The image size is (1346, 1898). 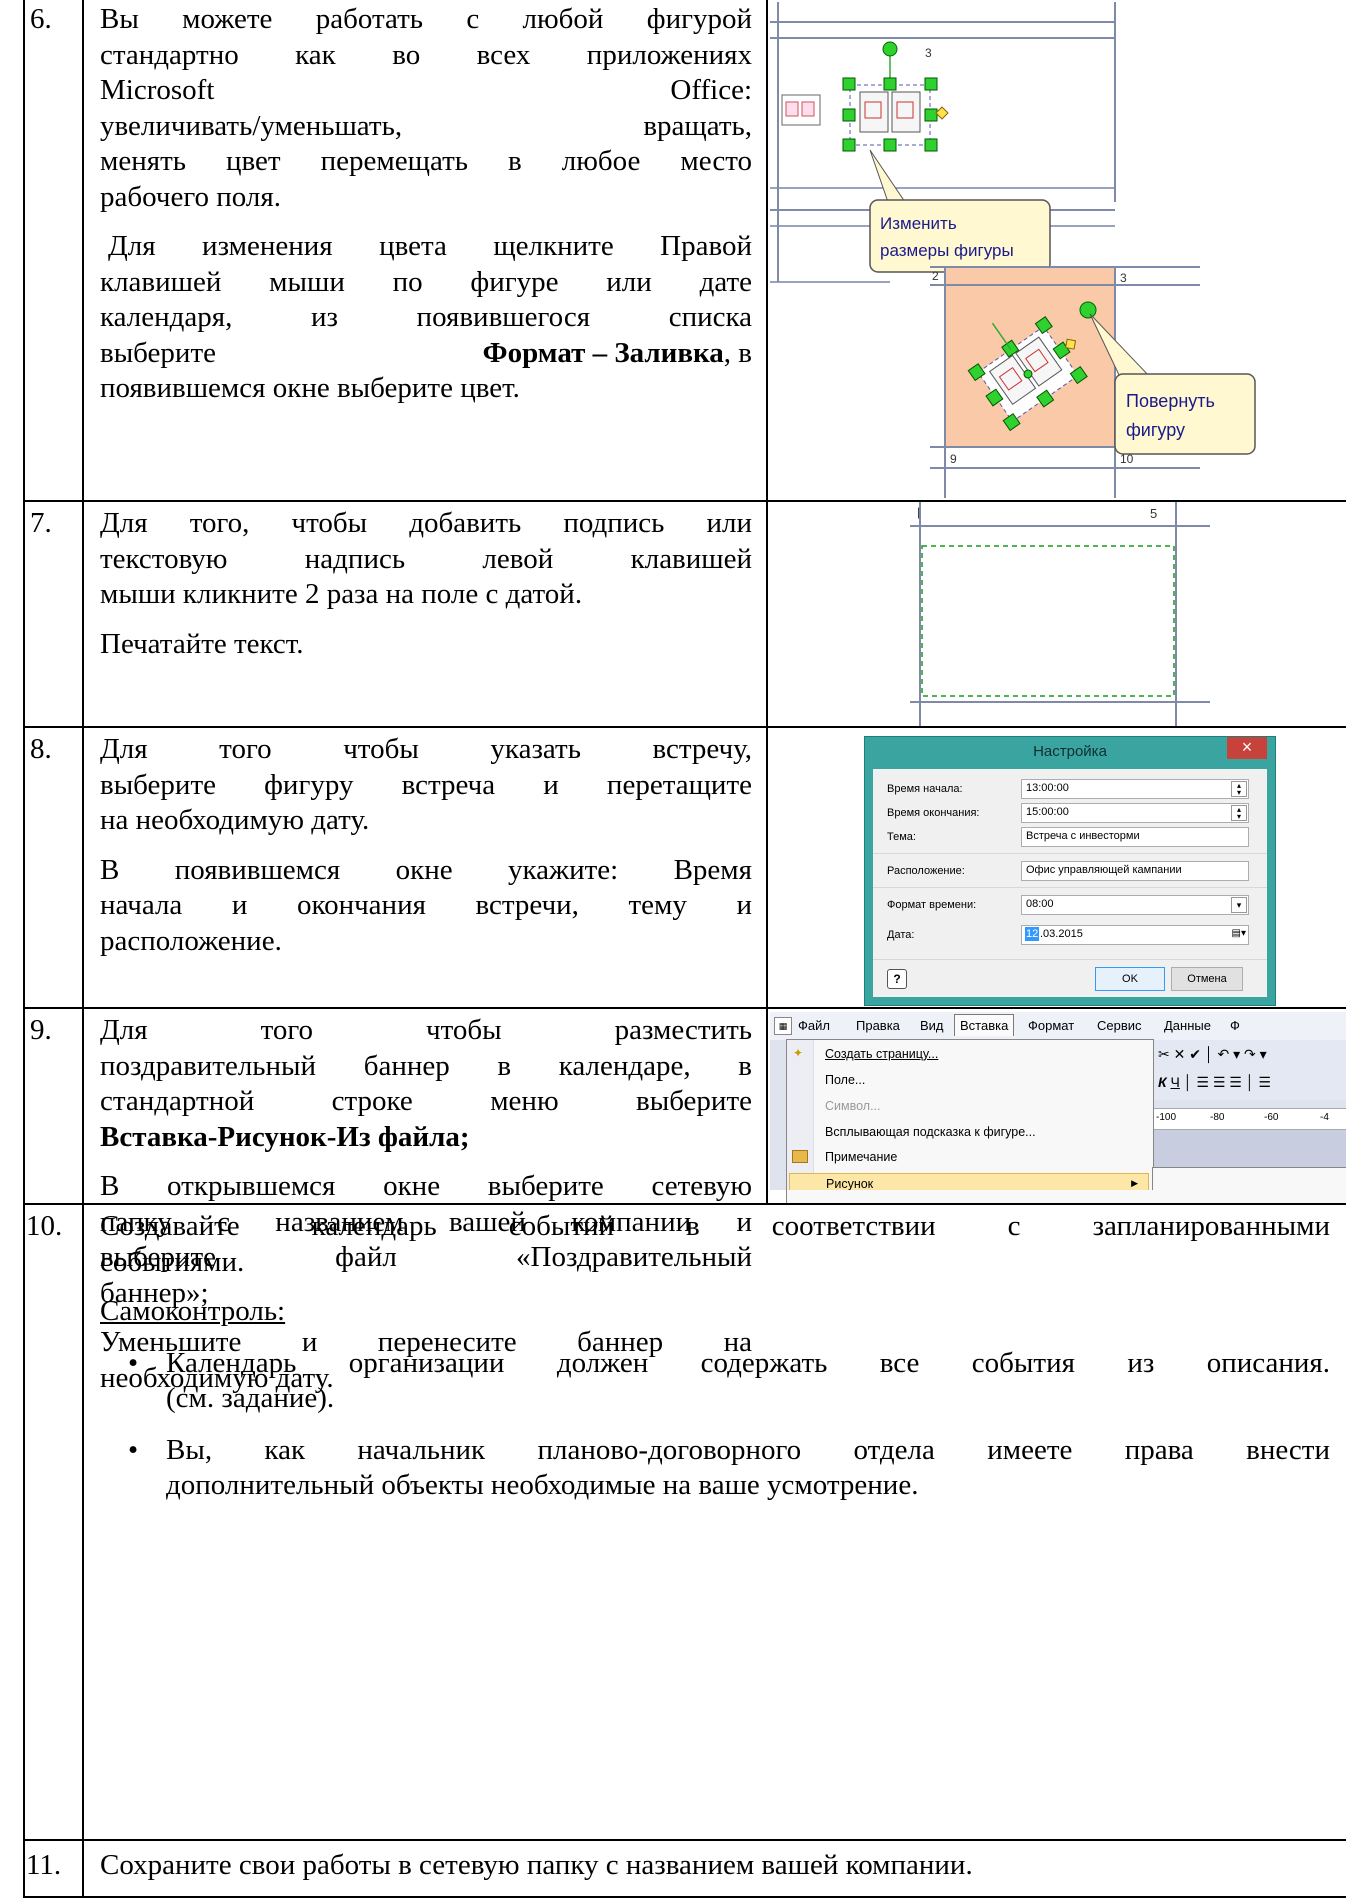 I want to click on row-9-line: стандартной строке меню выберите, so click(x=426, y=1101).